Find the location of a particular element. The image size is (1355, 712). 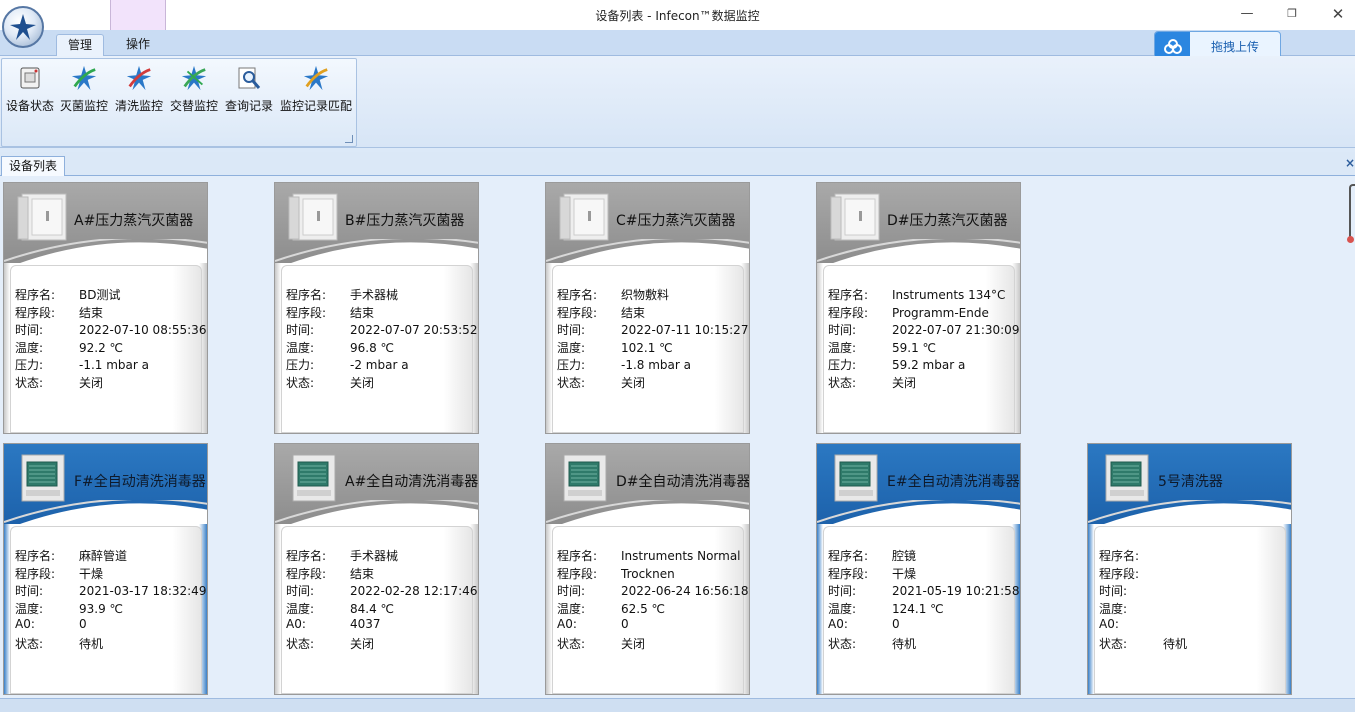

device-card: 5号清洗器 程序名: 程序段: 时间: 温度: A0: 状态: 待机 is located at coordinates (1189, 569).